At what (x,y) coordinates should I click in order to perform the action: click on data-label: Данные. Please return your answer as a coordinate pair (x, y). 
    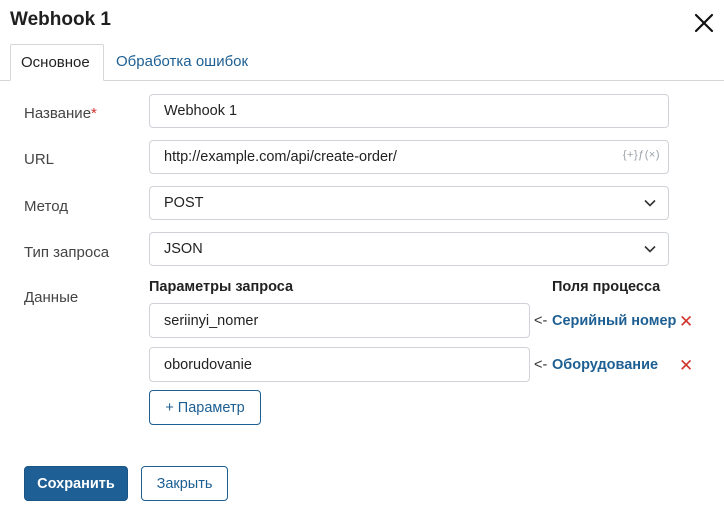
    Looking at the image, I should click on (51, 297).